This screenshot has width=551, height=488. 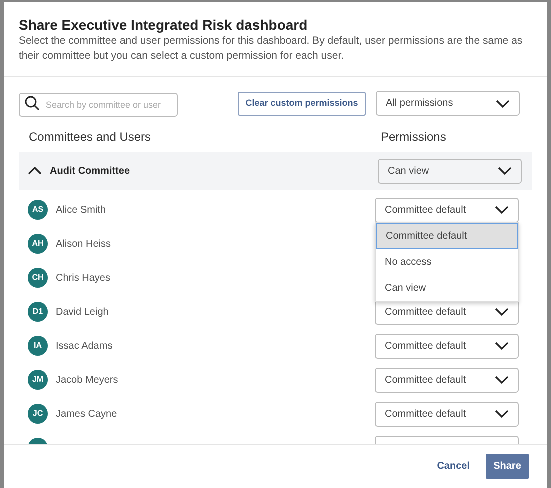 What do you see at coordinates (38, 278) in the screenshot?
I see `user-avatar: CH` at bounding box center [38, 278].